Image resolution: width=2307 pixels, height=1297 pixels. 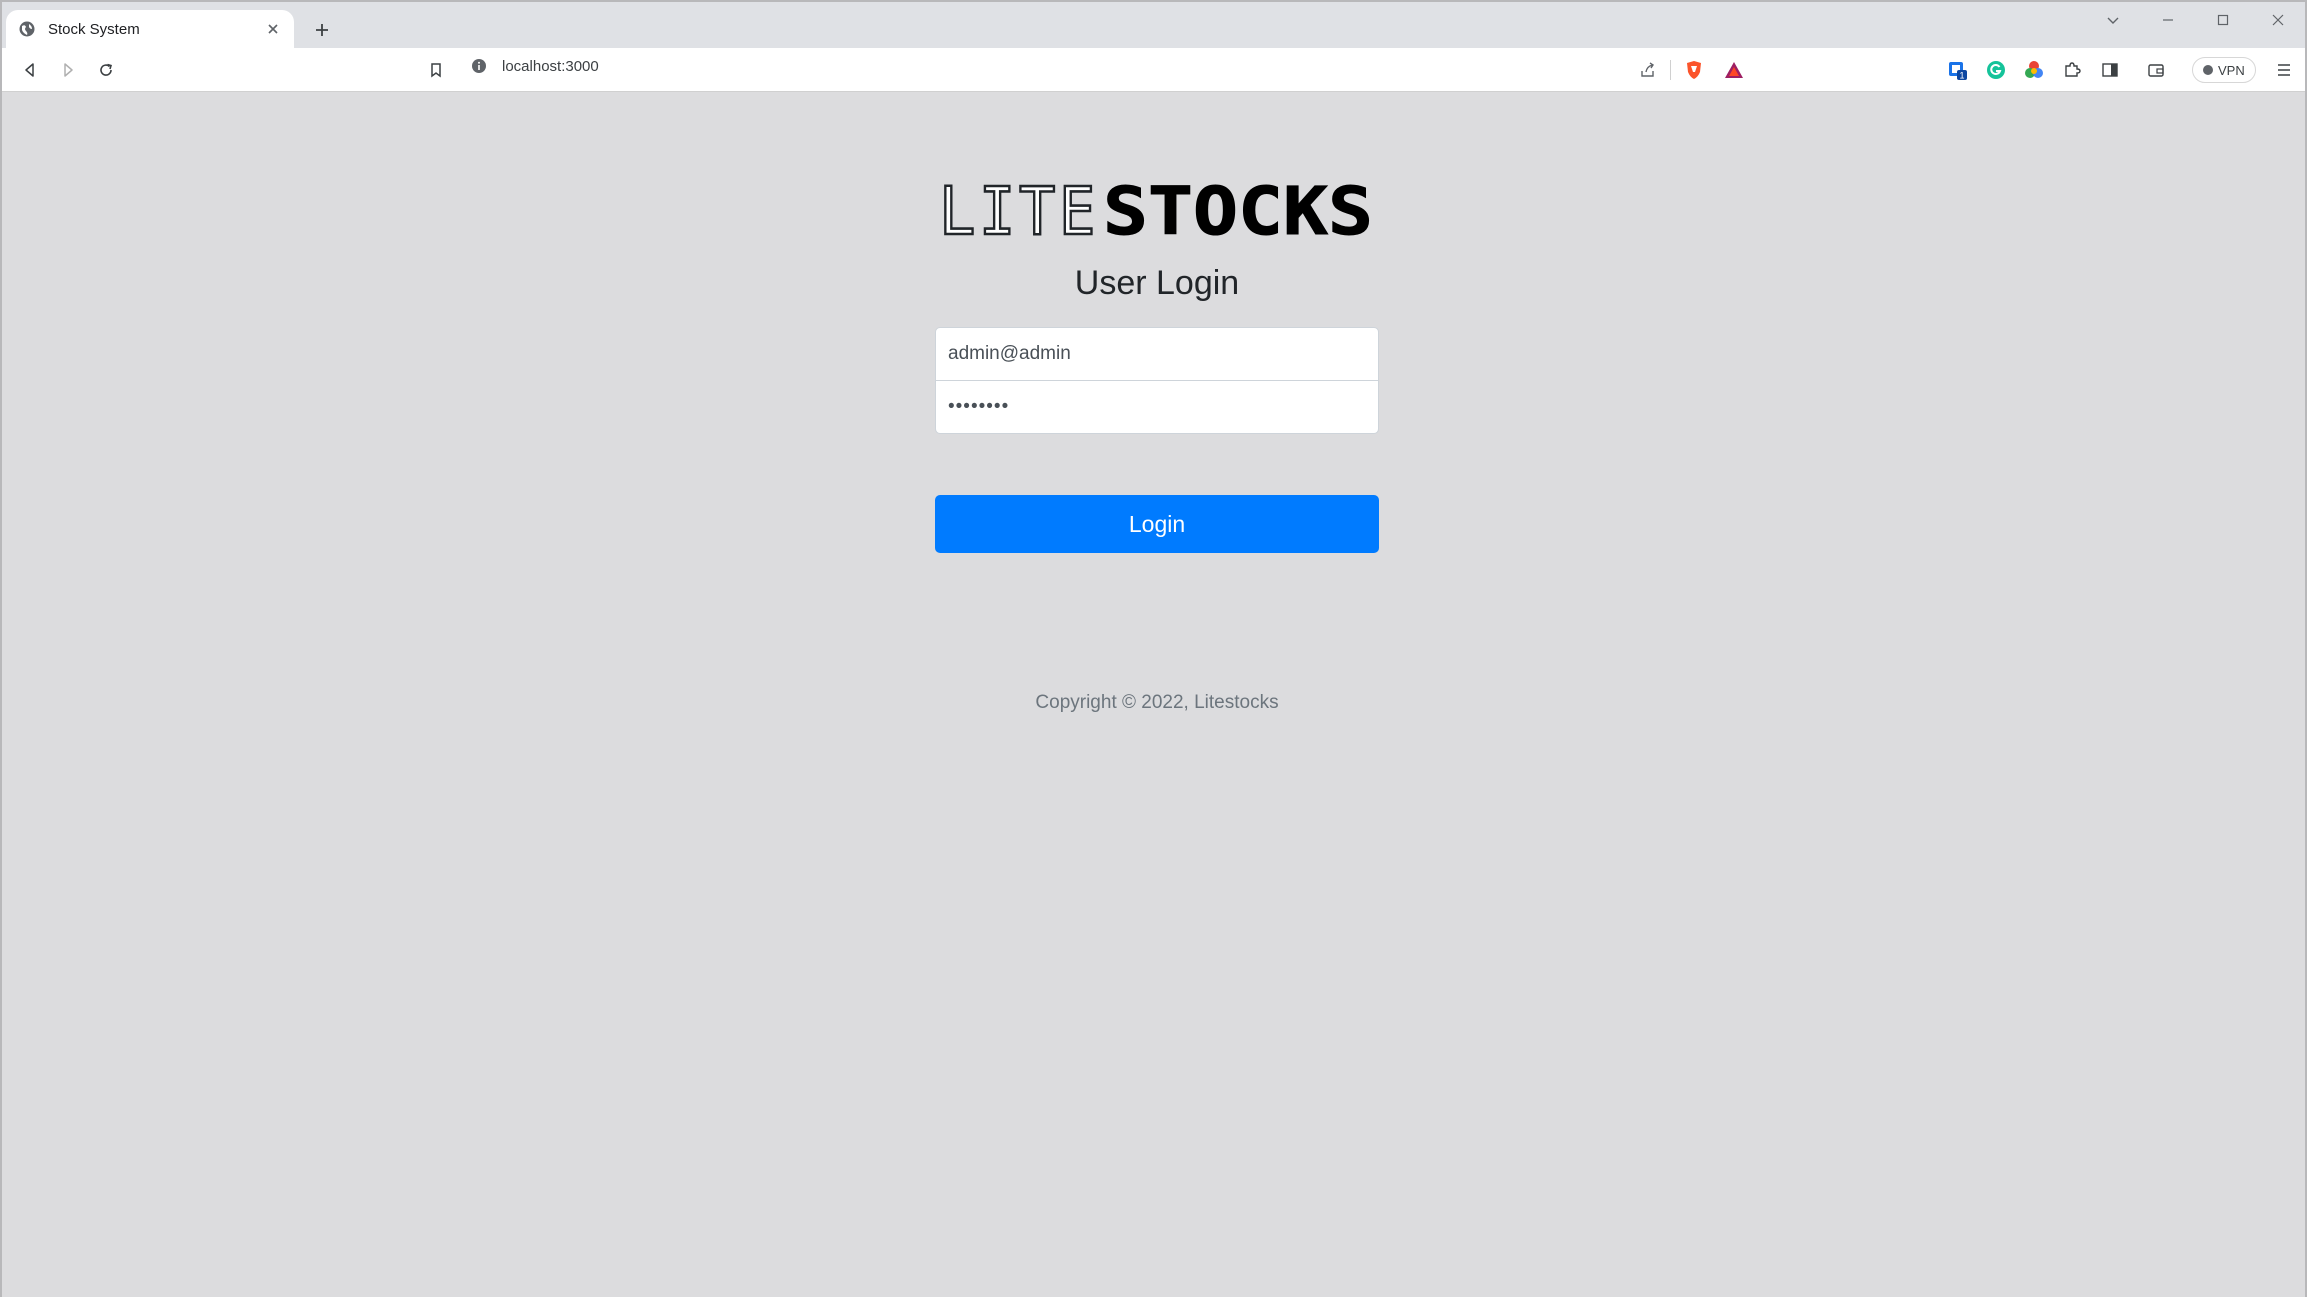 What do you see at coordinates (2222, 20) in the screenshot?
I see `maximize-icon` at bounding box center [2222, 20].